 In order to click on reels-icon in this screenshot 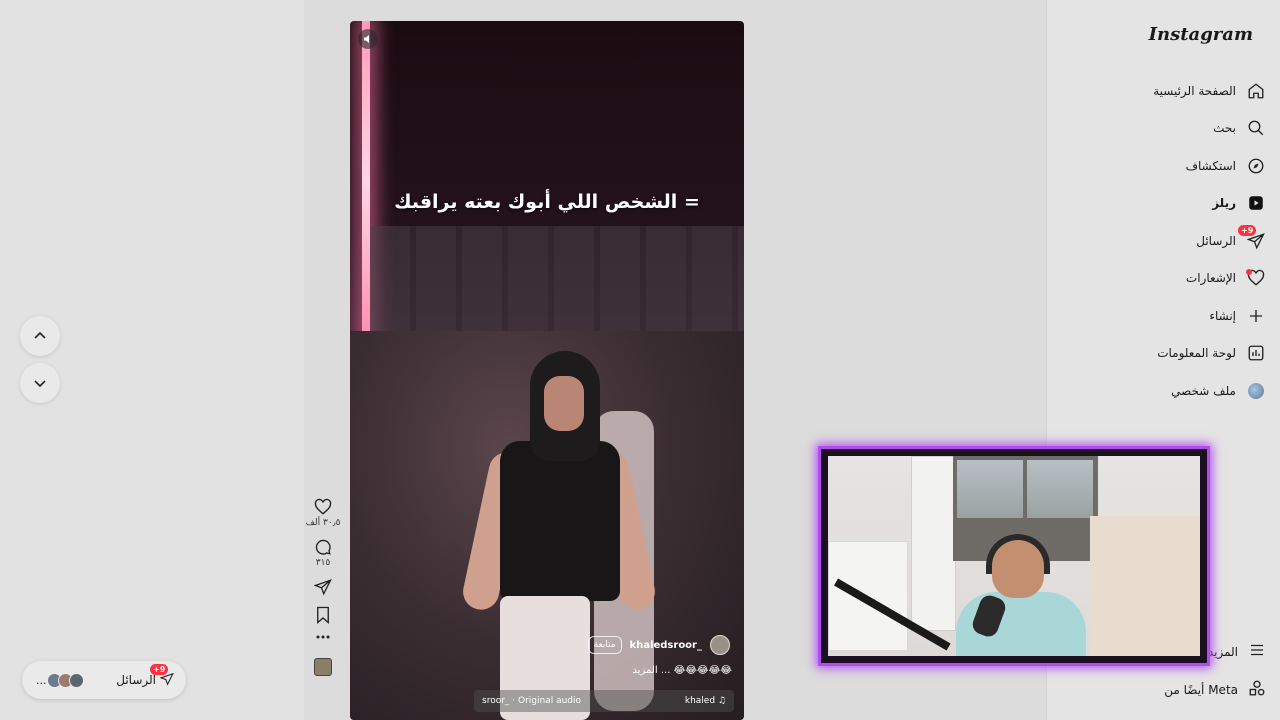, I will do `click(1256, 203)`.